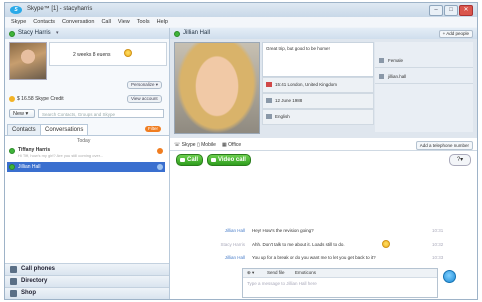  I want to click on today-label: Today, so click(84, 141).